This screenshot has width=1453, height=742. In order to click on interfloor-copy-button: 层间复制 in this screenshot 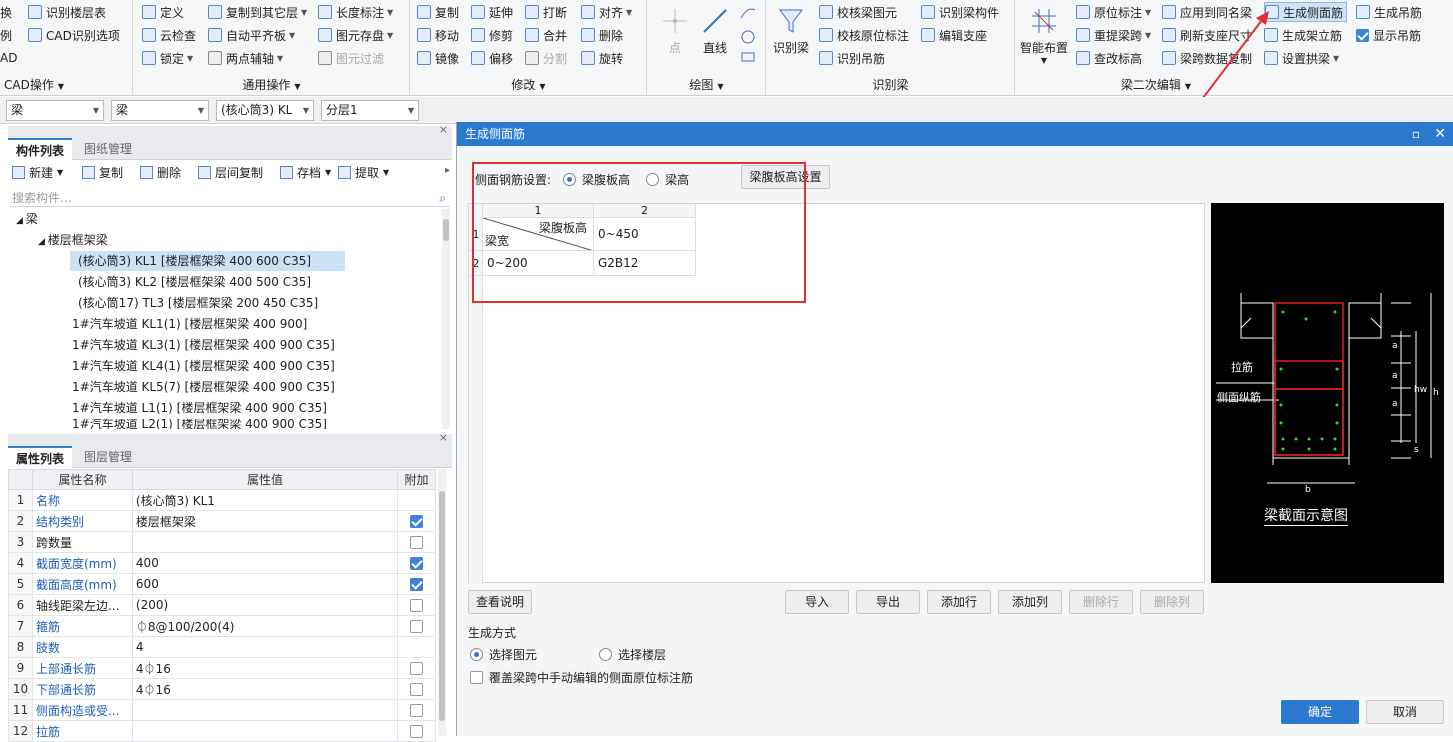, I will do `click(230, 172)`.